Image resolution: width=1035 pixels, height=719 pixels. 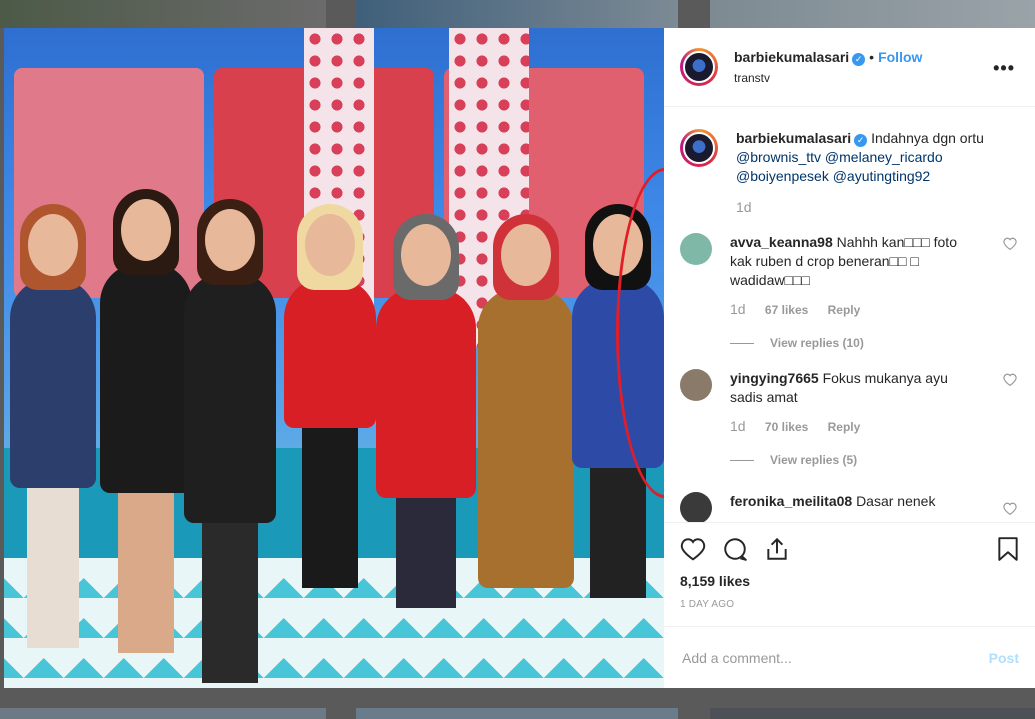 I want to click on author-username: barbiekumalasari, so click(x=791, y=57).